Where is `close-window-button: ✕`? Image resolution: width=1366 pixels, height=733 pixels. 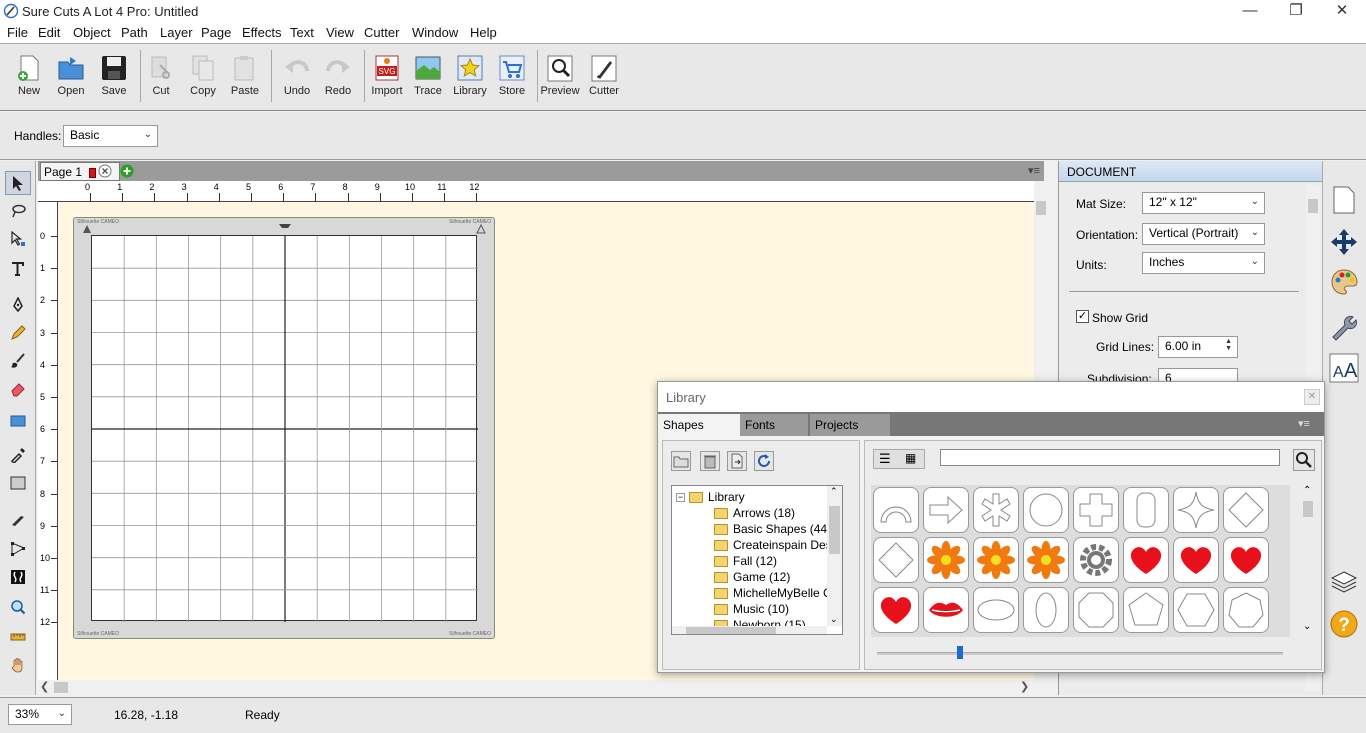
close-window-button: ✕ is located at coordinates (1342, 12).